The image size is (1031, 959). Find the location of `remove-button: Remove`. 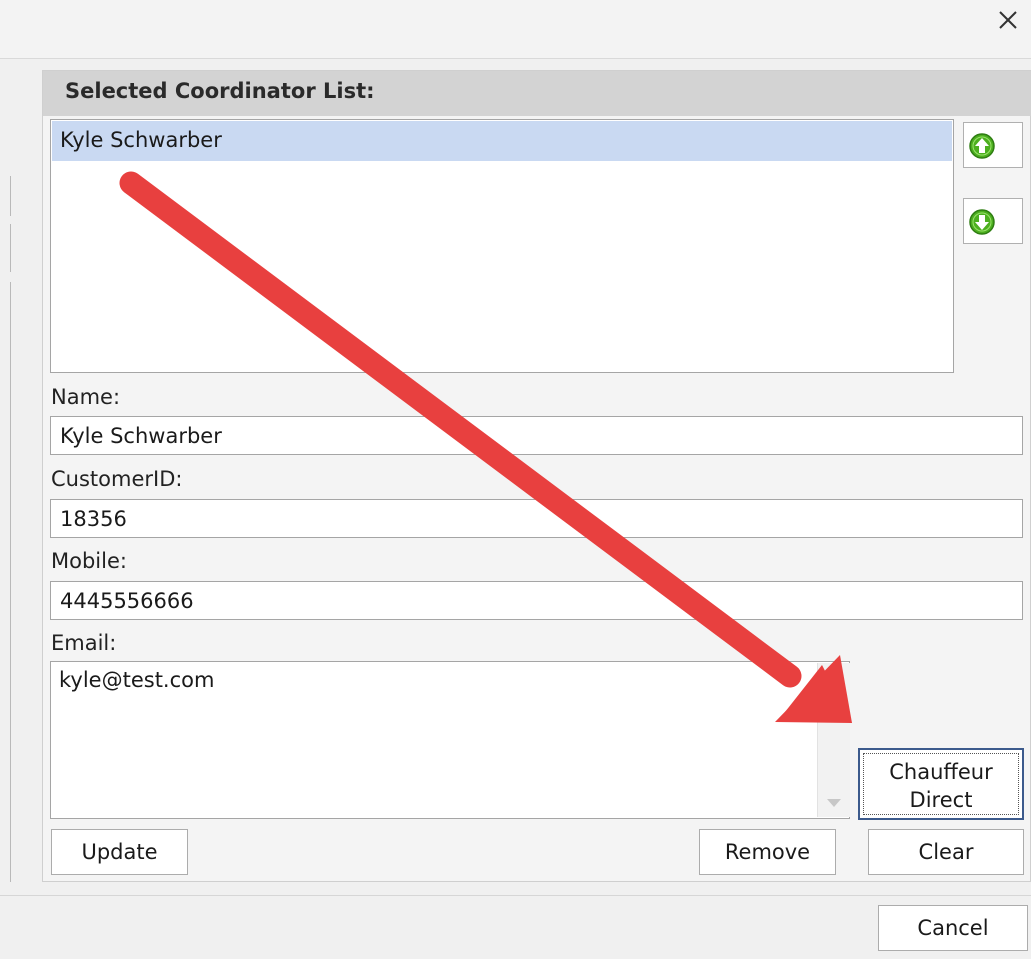

remove-button: Remove is located at coordinates (767, 852).